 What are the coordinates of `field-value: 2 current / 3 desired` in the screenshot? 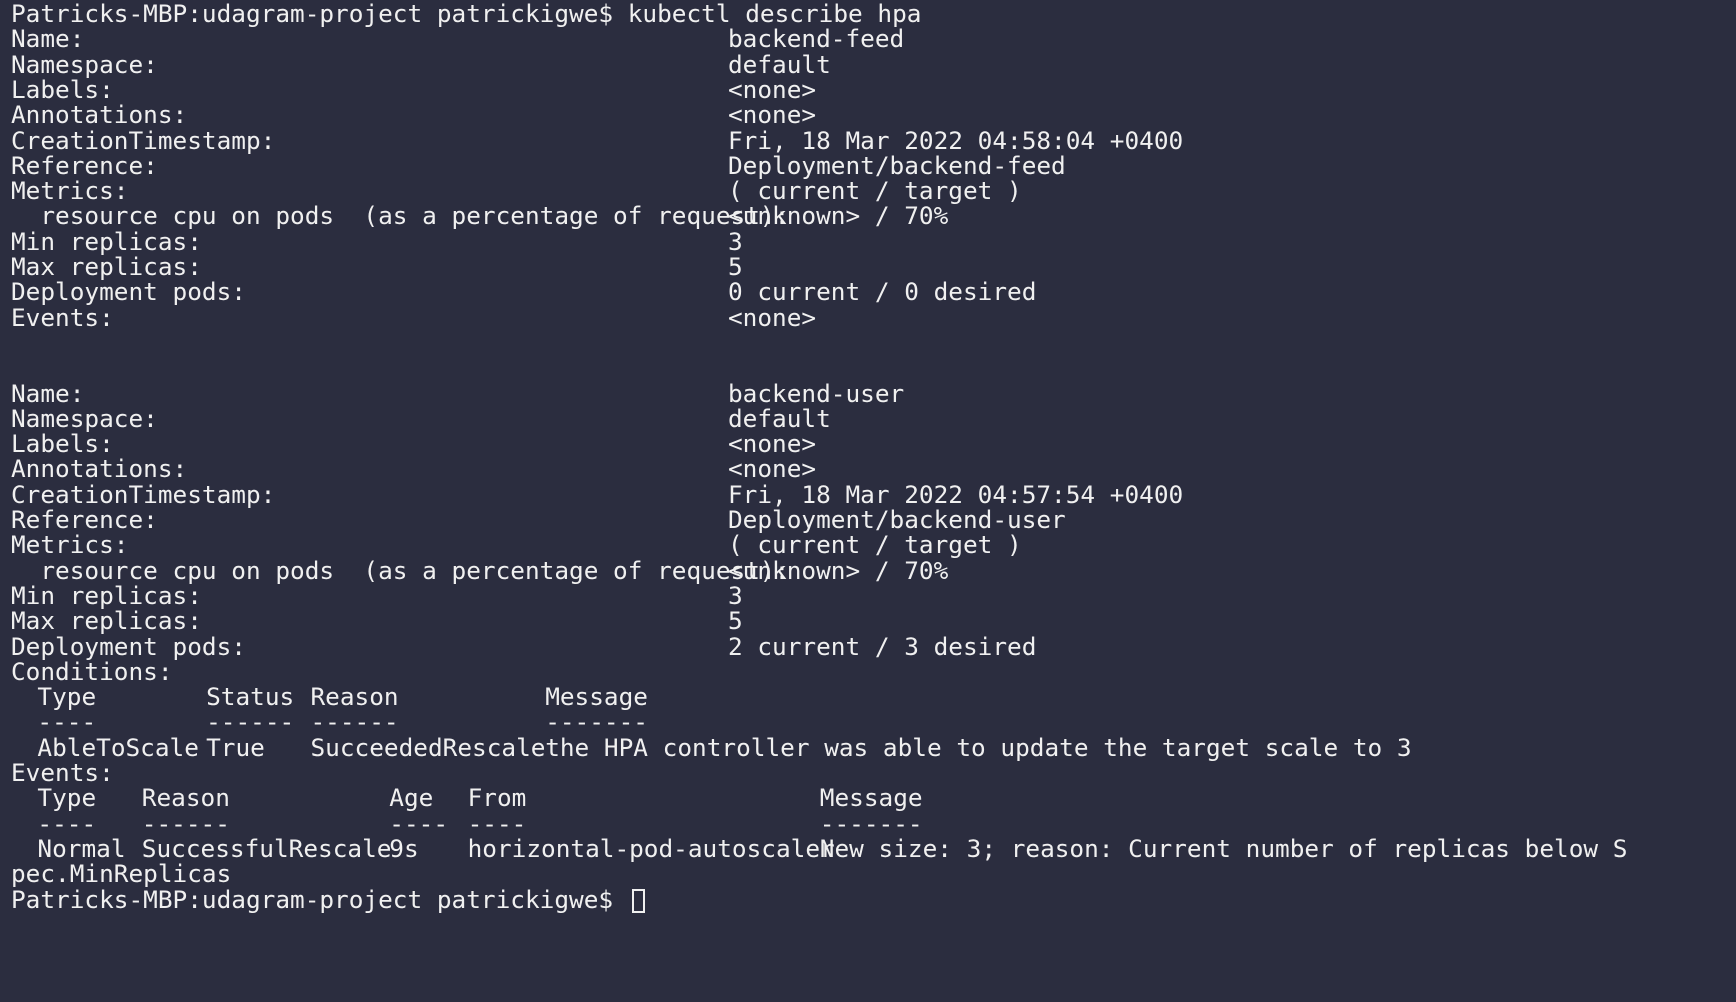 It's located at (882, 646).